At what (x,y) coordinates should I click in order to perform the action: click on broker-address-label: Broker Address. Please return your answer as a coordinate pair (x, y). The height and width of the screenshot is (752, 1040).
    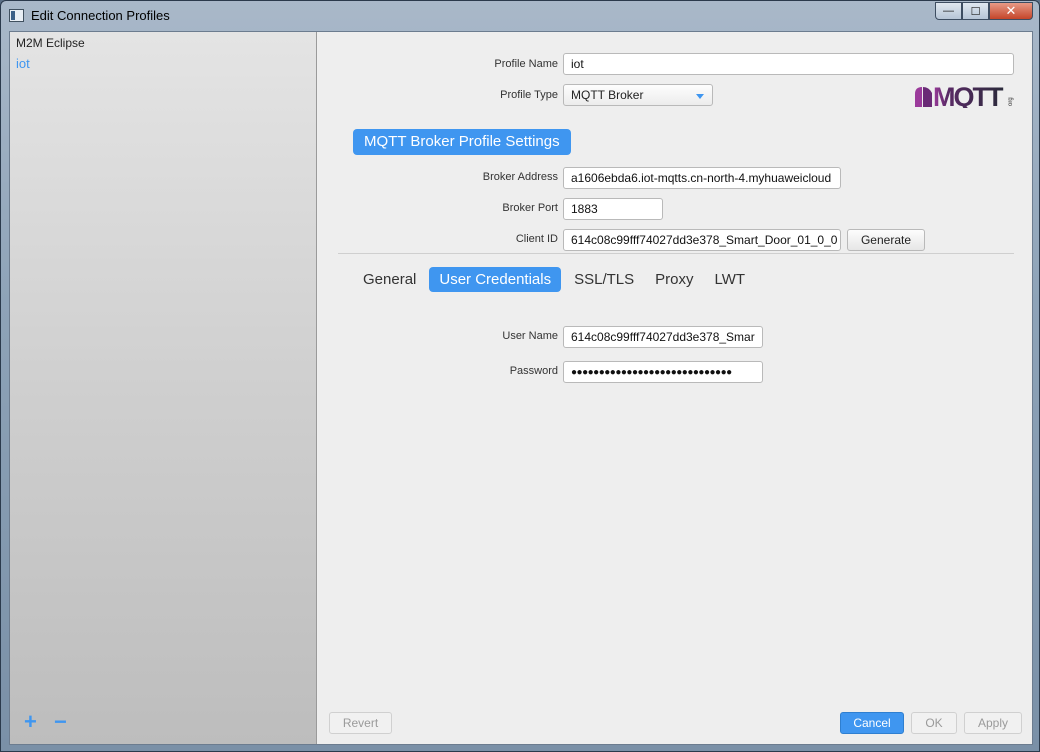
    Looking at the image, I should click on (520, 177).